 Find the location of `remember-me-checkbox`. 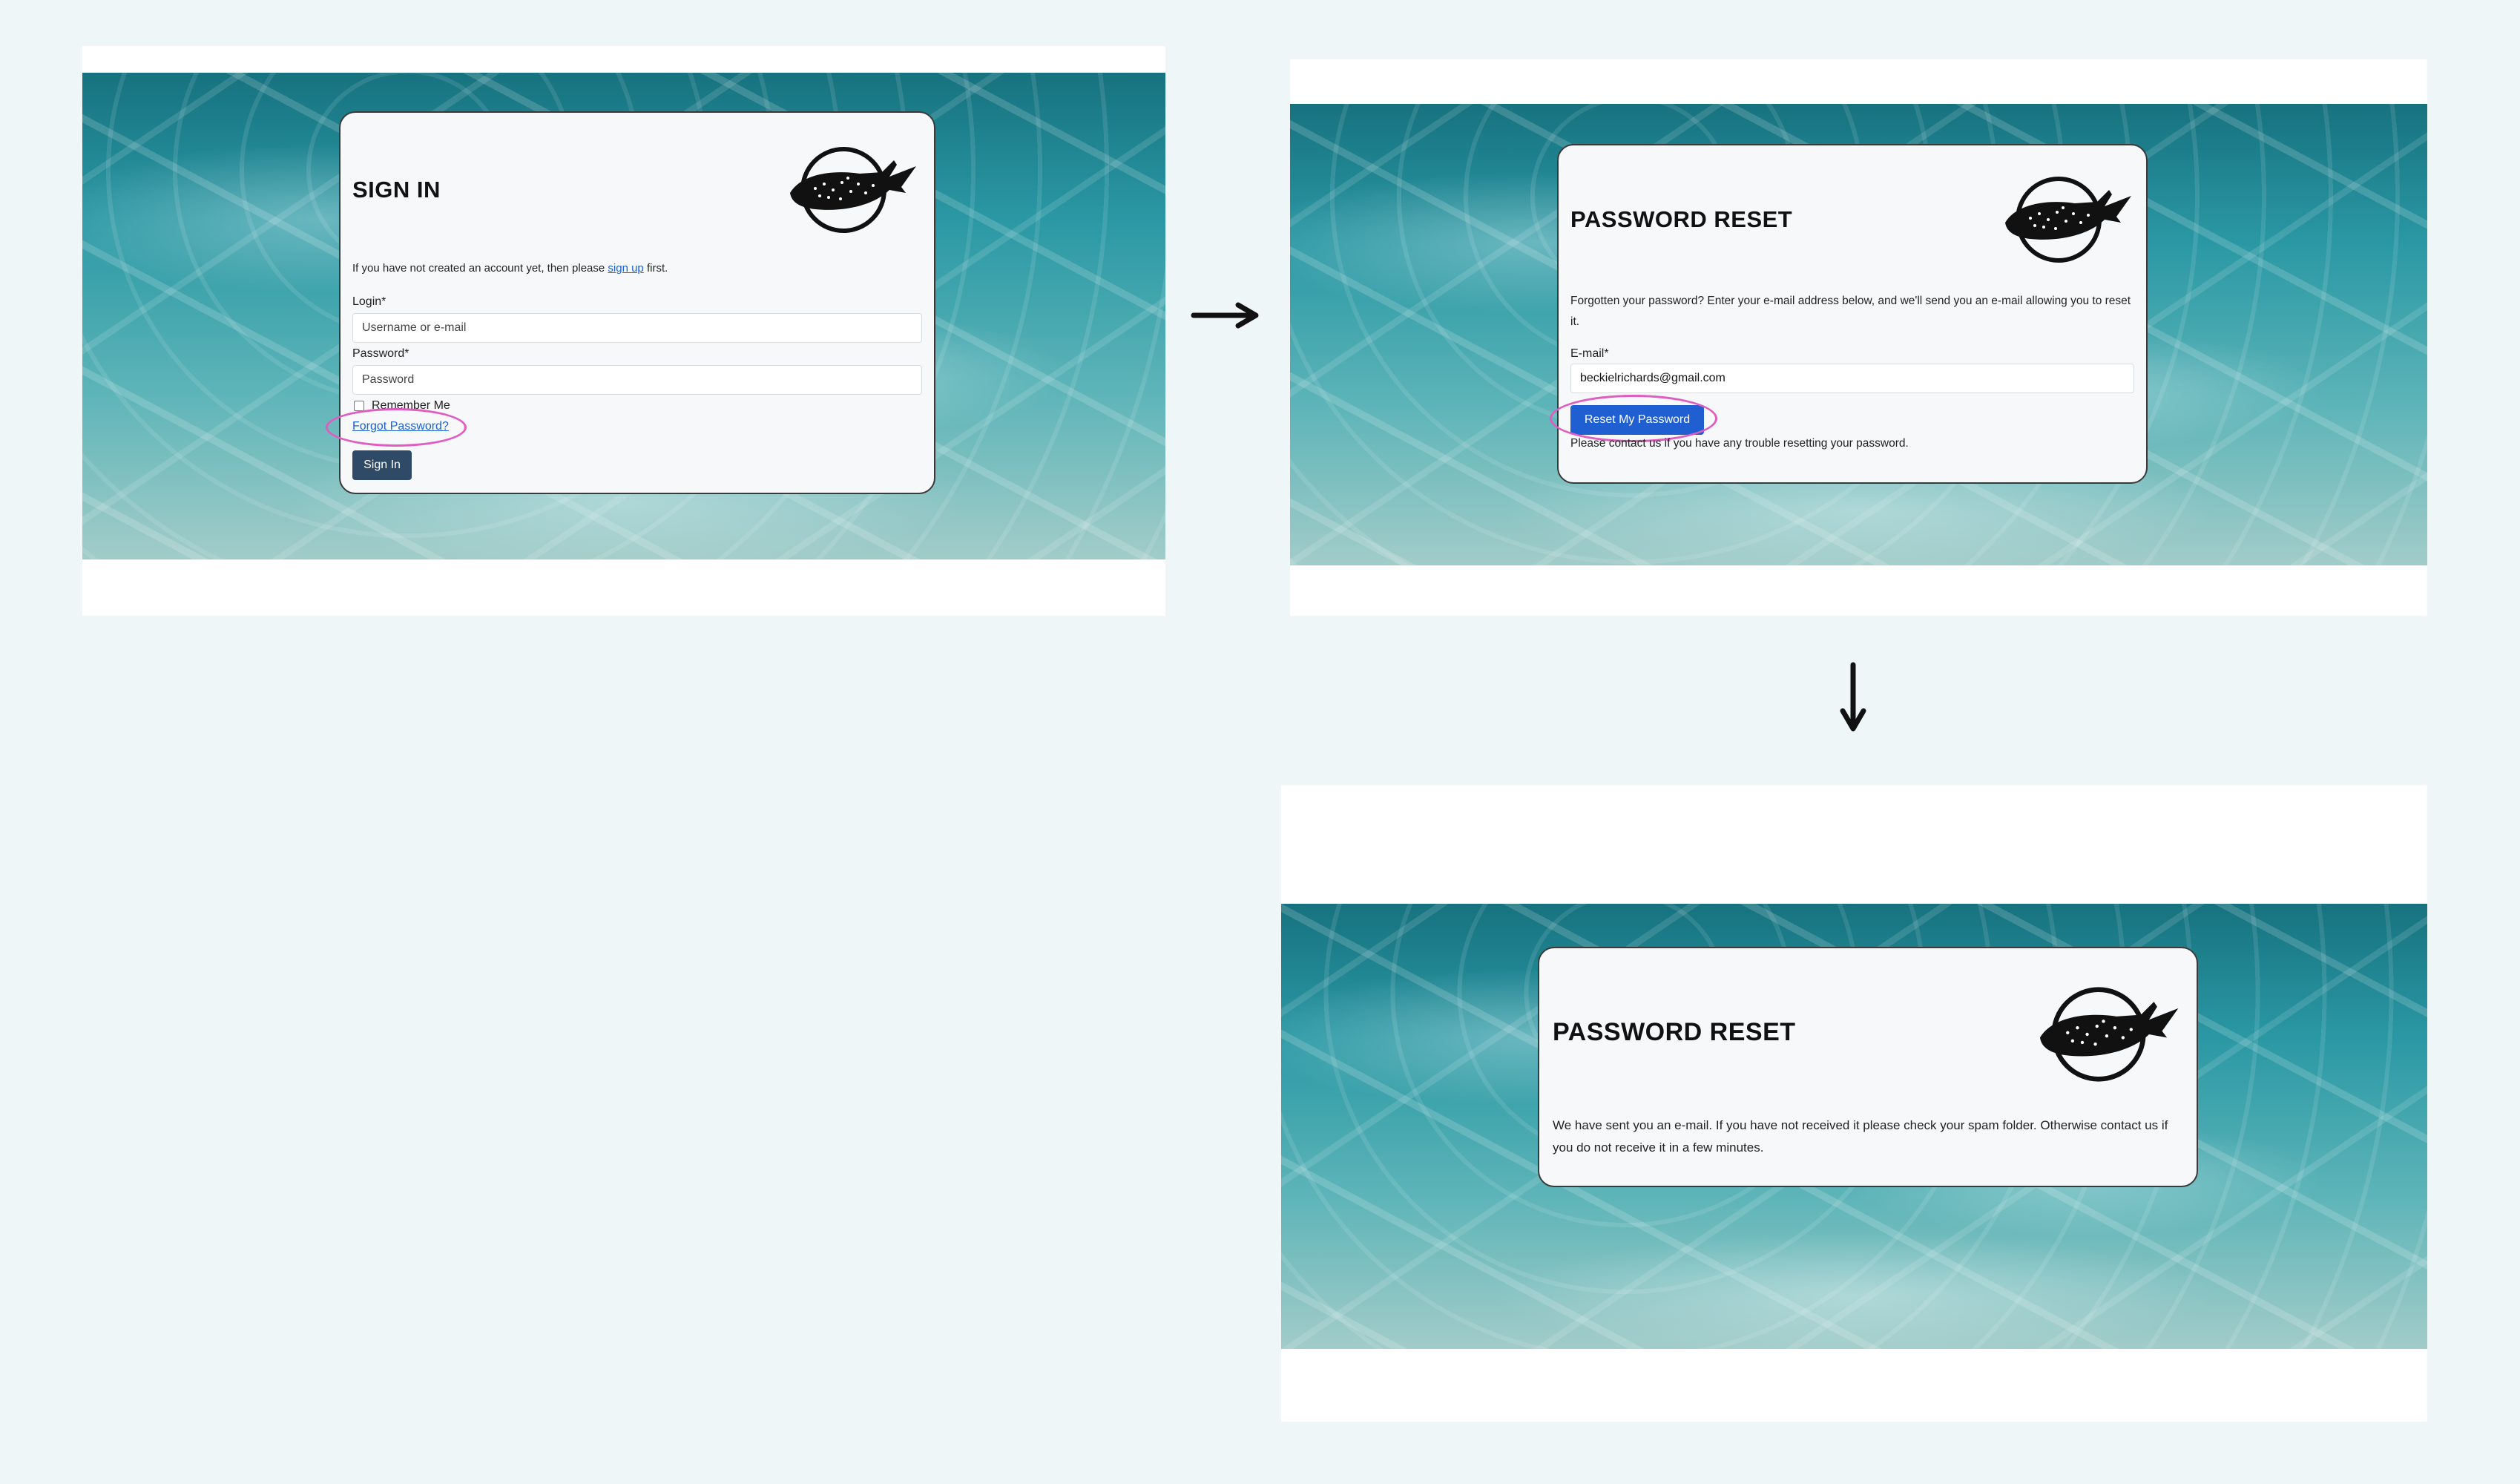

remember-me-checkbox is located at coordinates (359, 406).